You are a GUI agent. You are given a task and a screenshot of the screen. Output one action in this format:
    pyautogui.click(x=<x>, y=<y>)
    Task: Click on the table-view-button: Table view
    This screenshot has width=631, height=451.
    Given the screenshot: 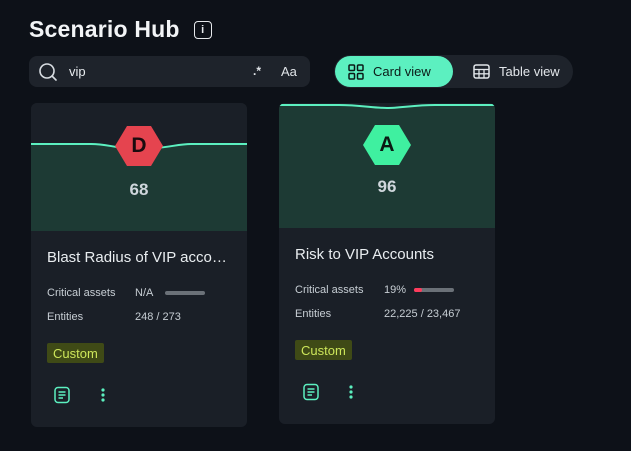 What is the action you would take?
    pyautogui.click(x=516, y=71)
    